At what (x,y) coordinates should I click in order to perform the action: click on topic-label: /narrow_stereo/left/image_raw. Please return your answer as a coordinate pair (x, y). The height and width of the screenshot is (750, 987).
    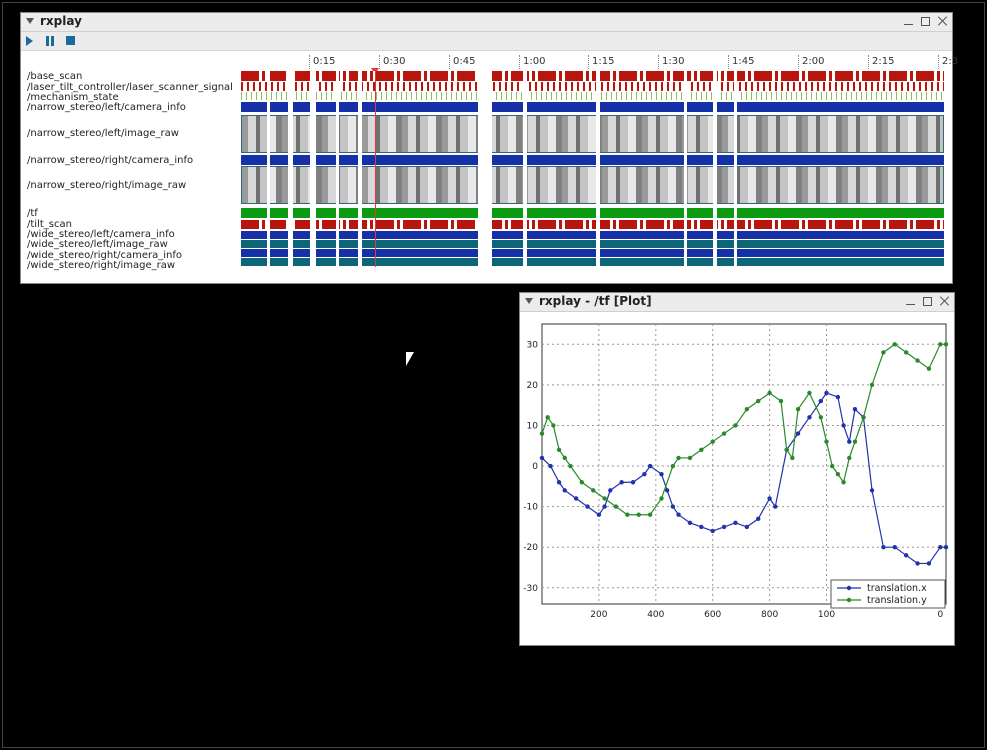
    Looking at the image, I should click on (103, 133).